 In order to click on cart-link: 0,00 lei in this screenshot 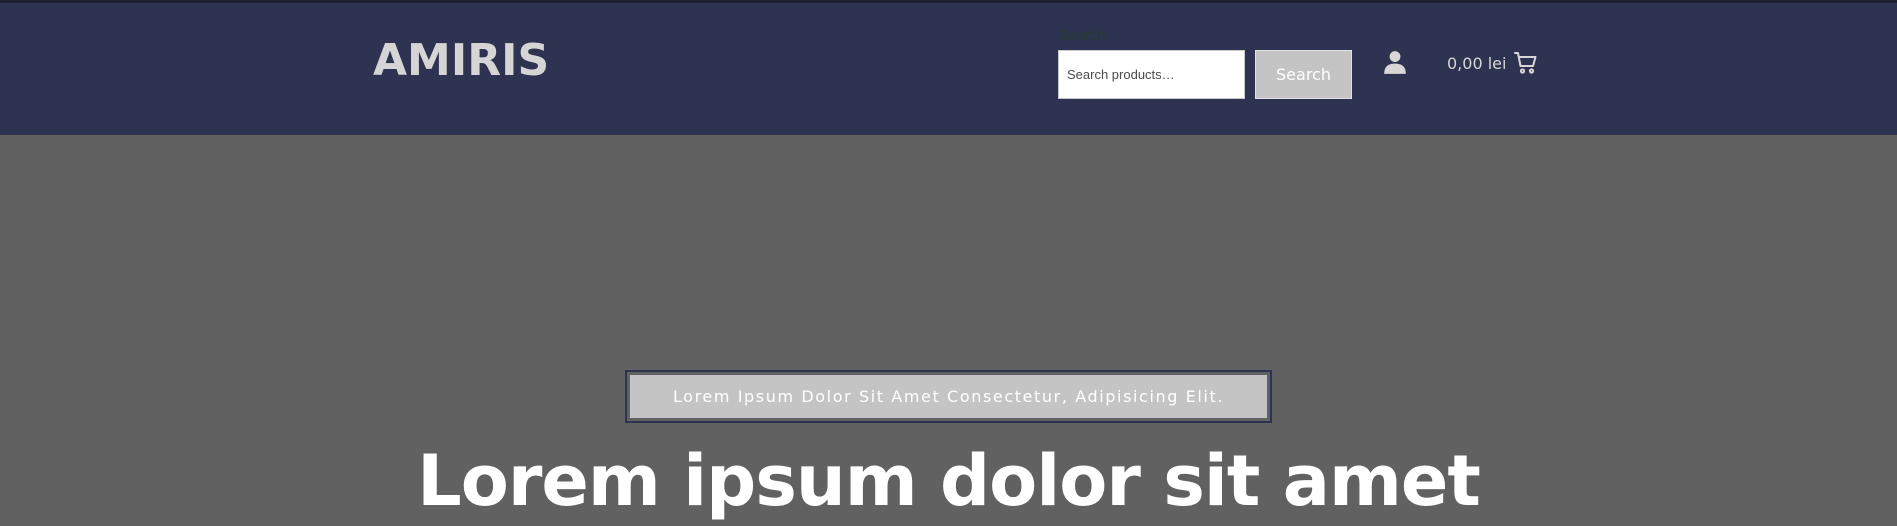, I will do `click(1492, 63)`.